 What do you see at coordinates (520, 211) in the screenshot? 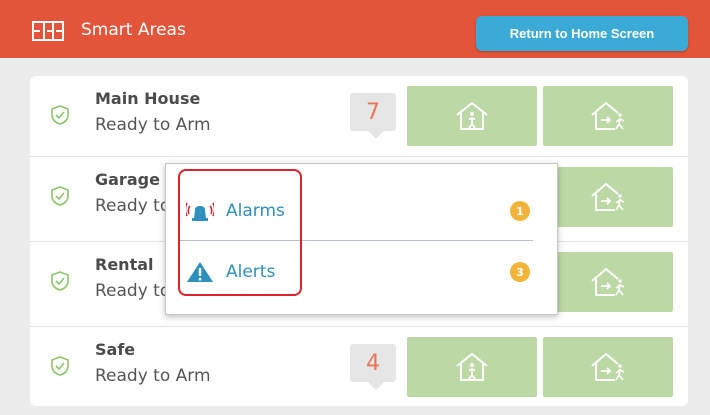
I see `count-badge: 1` at bounding box center [520, 211].